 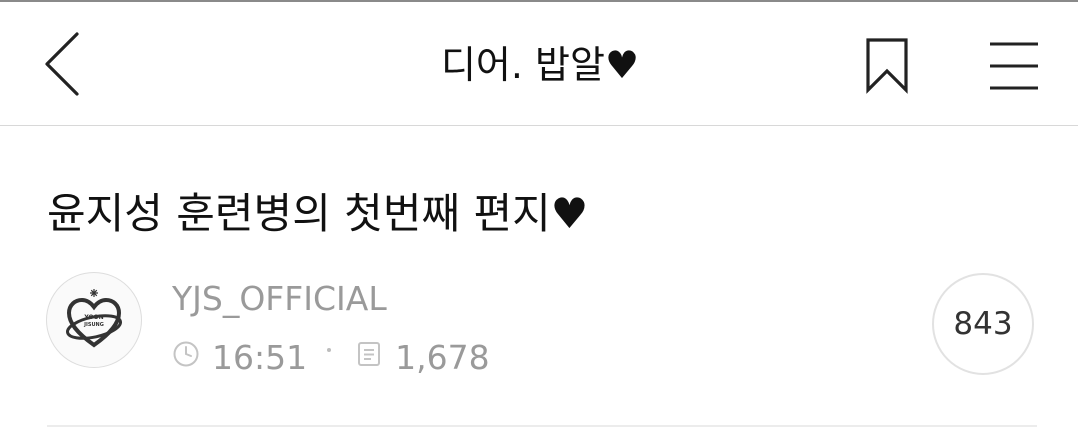 I want to click on yoon-jisung-logo-avatar: YOON JISUNG, so click(x=94, y=318).